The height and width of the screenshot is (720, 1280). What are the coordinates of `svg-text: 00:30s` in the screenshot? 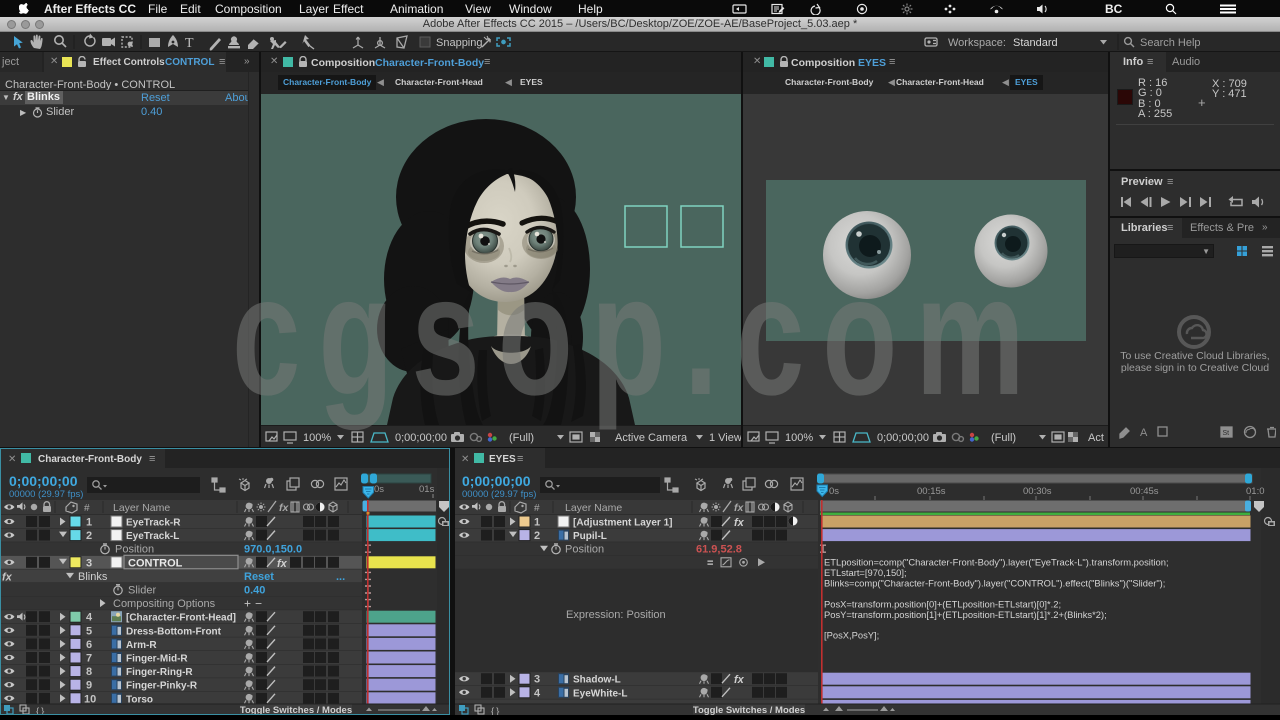 It's located at (1037, 491).